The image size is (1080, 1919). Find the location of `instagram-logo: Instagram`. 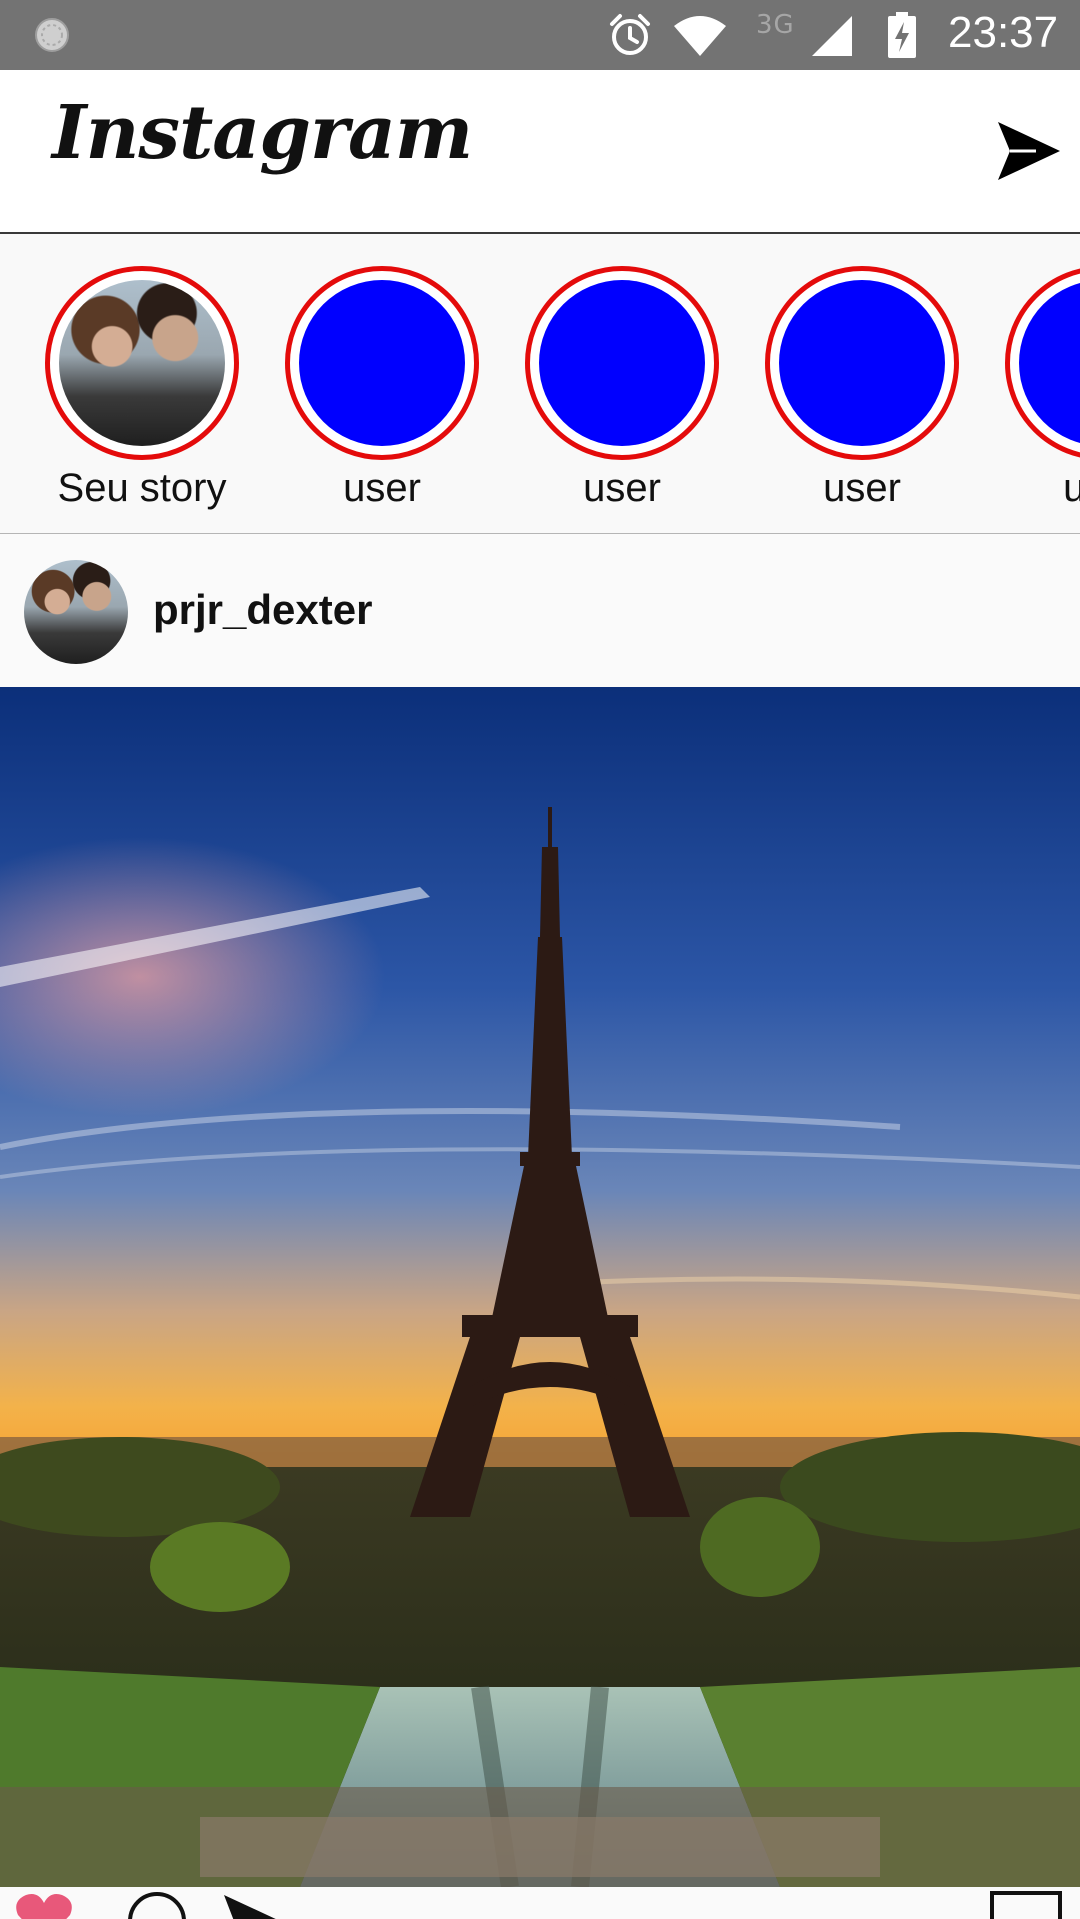

instagram-logo: Instagram is located at coordinates (262, 133).